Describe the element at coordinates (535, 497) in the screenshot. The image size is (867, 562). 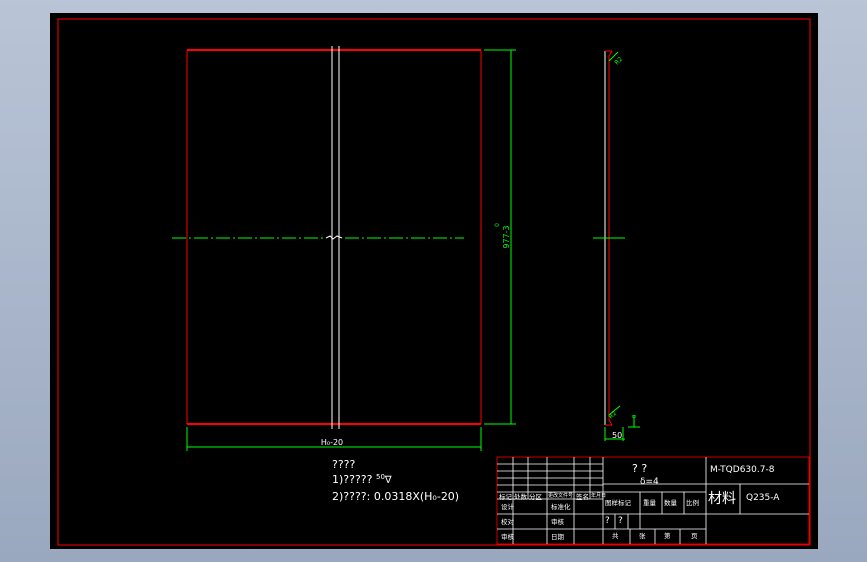
I see `tb-header-zone: 分区` at that location.